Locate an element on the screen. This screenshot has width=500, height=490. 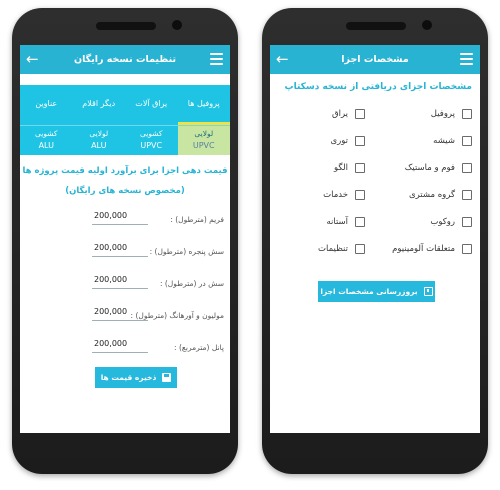
checkbox-label: آستانه is located at coordinates (337, 222).